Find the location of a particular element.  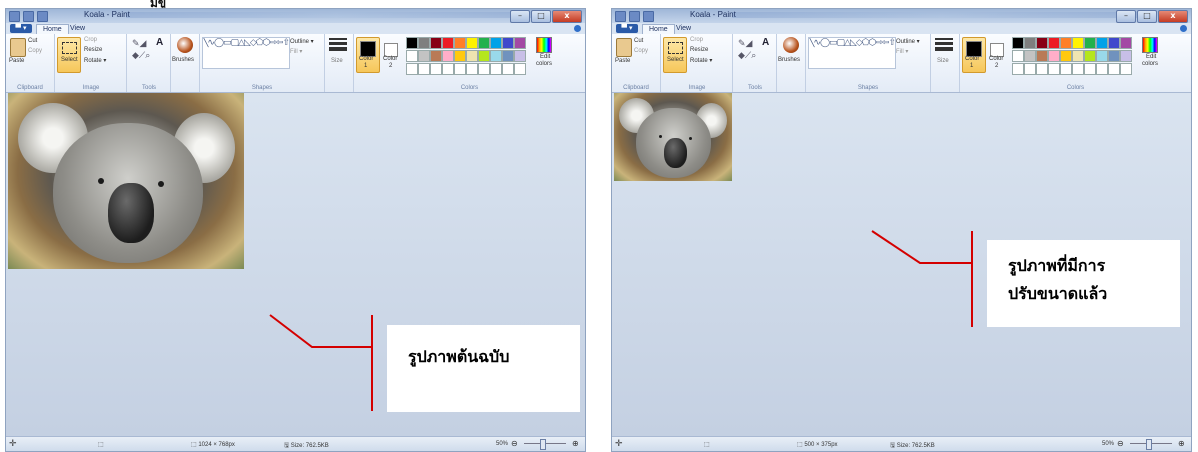

paint-app-icon is located at coordinates (14, 16).